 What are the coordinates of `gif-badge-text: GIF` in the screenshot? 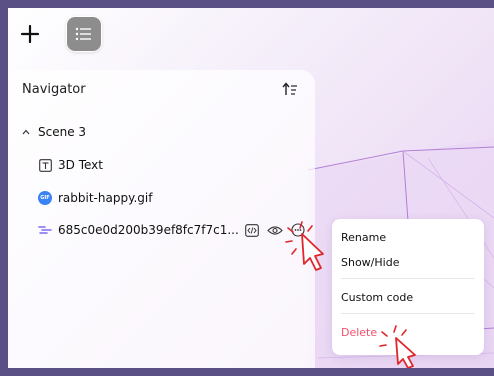 It's located at (45, 198).